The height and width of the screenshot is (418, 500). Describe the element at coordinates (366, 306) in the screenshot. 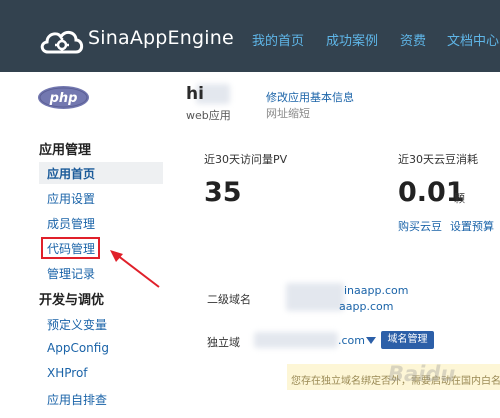

I see `second-level-domain-2: aapp.com` at that location.